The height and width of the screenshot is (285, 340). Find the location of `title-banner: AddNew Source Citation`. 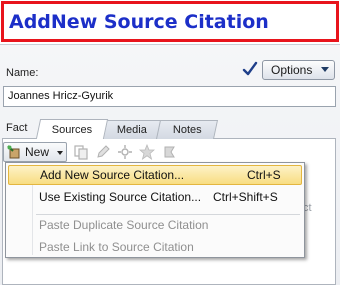

title-banner: AddNew Source Citation is located at coordinates (170, 21).